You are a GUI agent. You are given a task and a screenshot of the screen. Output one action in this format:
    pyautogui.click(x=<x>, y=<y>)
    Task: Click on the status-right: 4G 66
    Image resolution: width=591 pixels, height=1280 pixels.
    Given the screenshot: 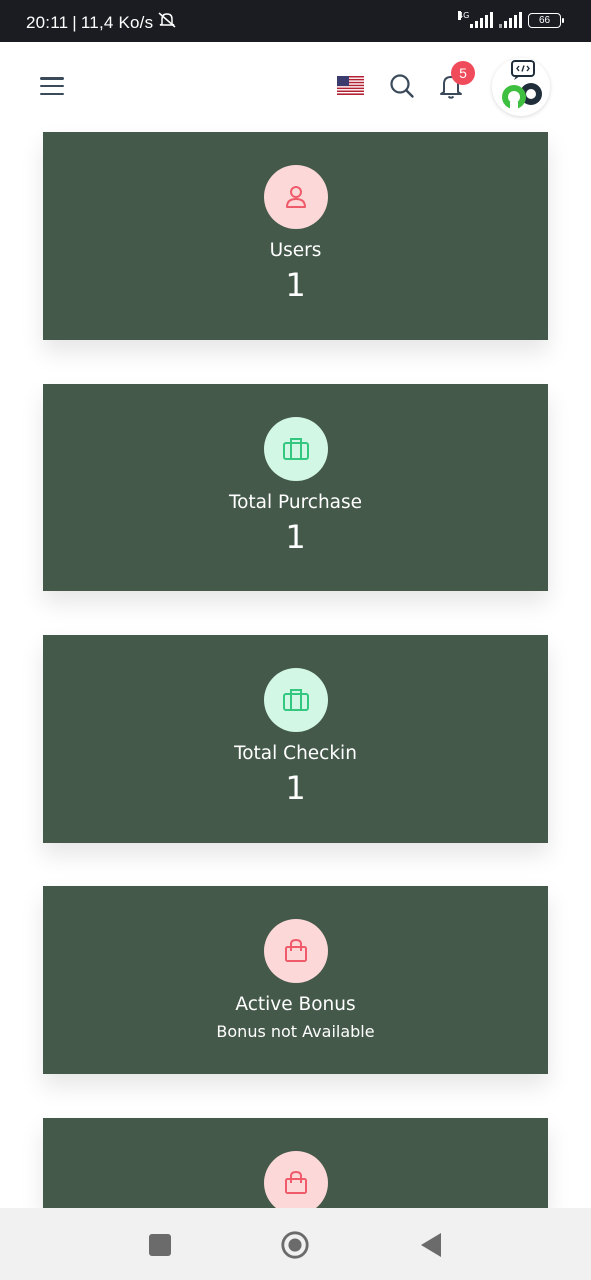 What is the action you would take?
    pyautogui.click(x=511, y=19)
    